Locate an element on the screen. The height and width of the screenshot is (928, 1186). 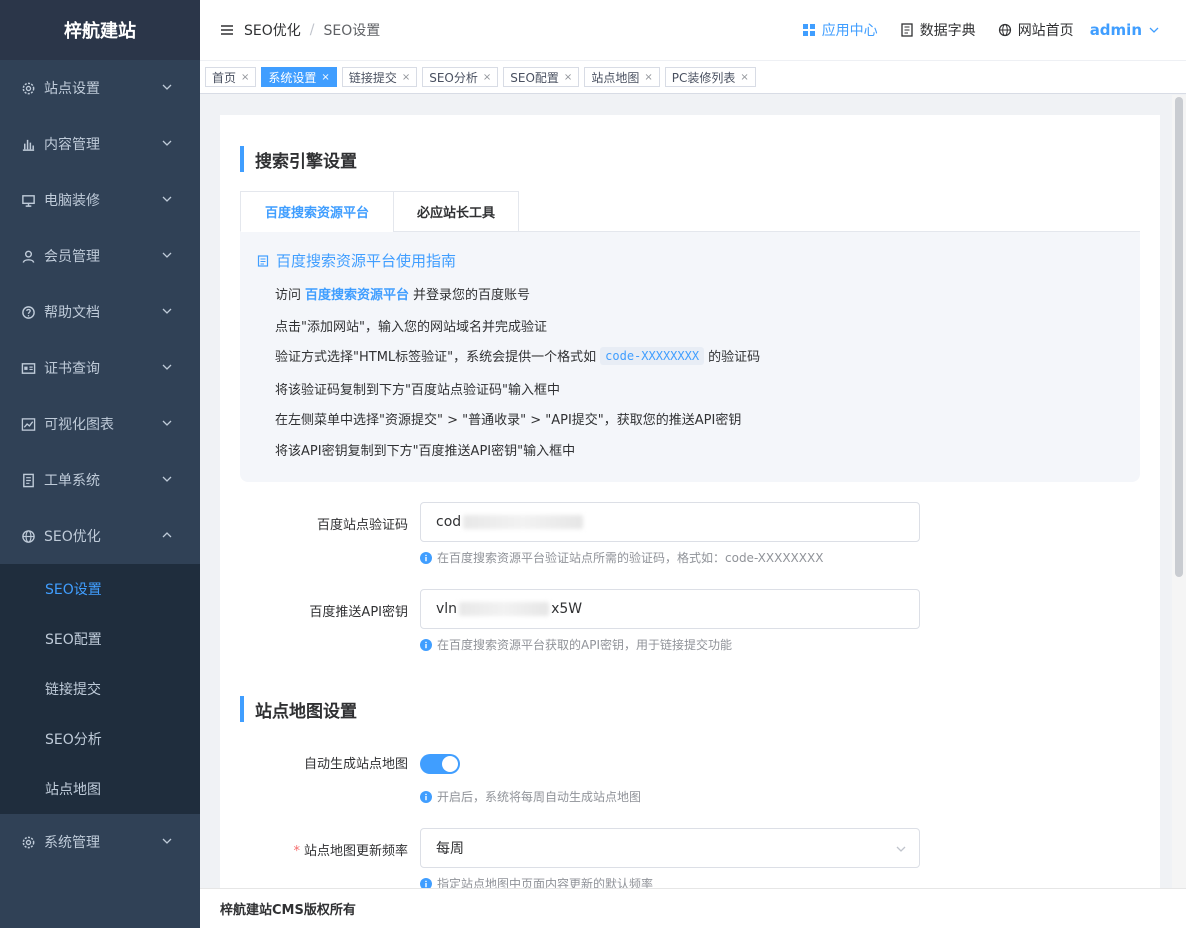
tag-seo-analysis: SEO分析 × is located at coordinates (460, 77).